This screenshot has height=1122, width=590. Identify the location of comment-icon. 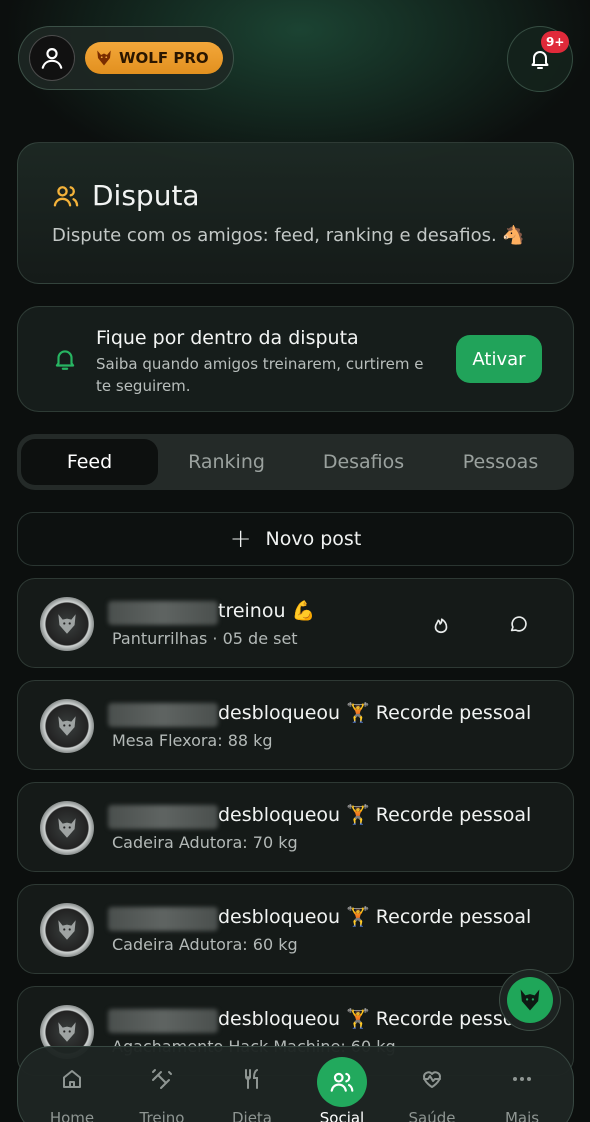
(519, 624).